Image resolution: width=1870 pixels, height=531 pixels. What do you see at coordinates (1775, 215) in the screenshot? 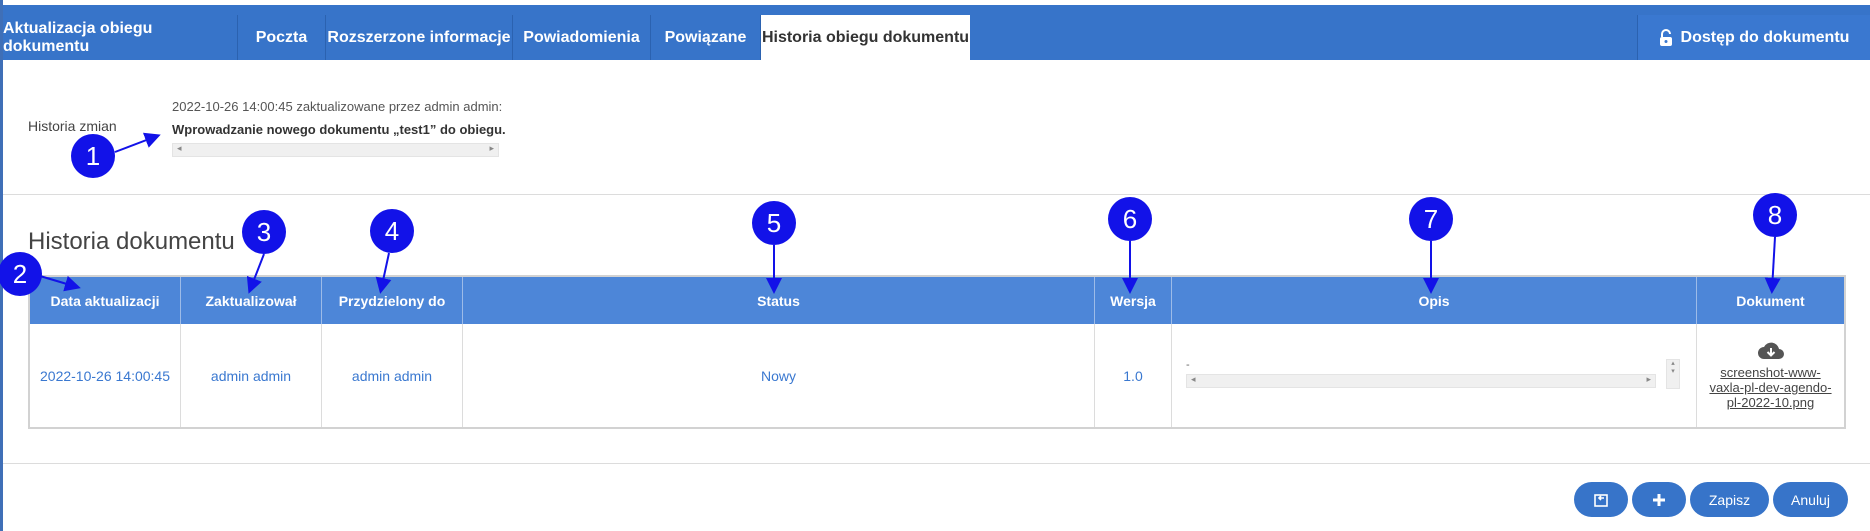
I see `marker-8: 8` at bounding box center [1775, 215].